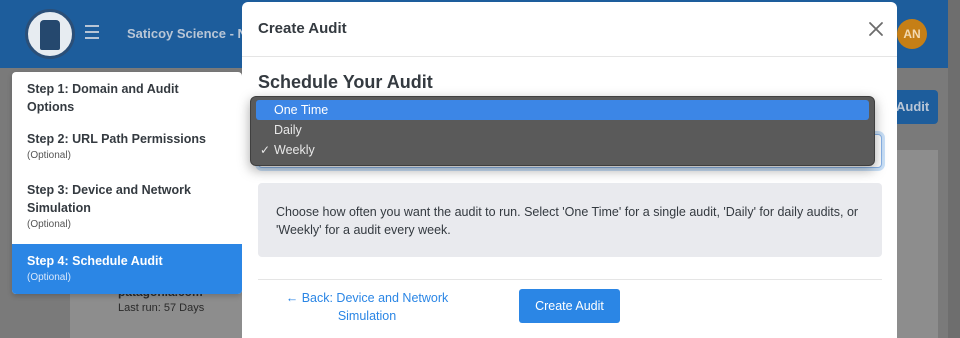  Describe the element at coordinates (127, 151) in the screenshot. I see `step-2: Step 2: URL Path Permissions (Optional)` at that location.